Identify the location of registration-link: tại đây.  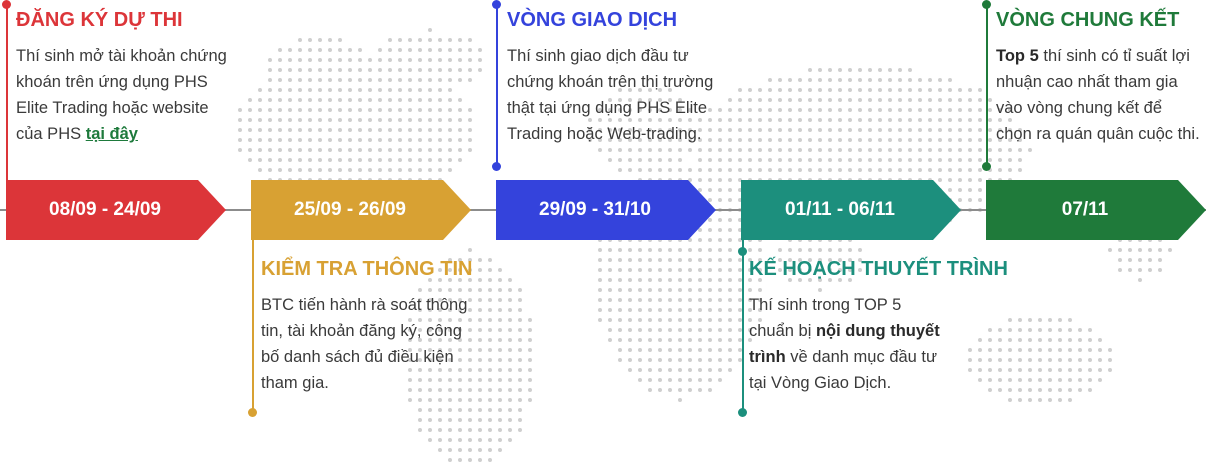
(112, 134).